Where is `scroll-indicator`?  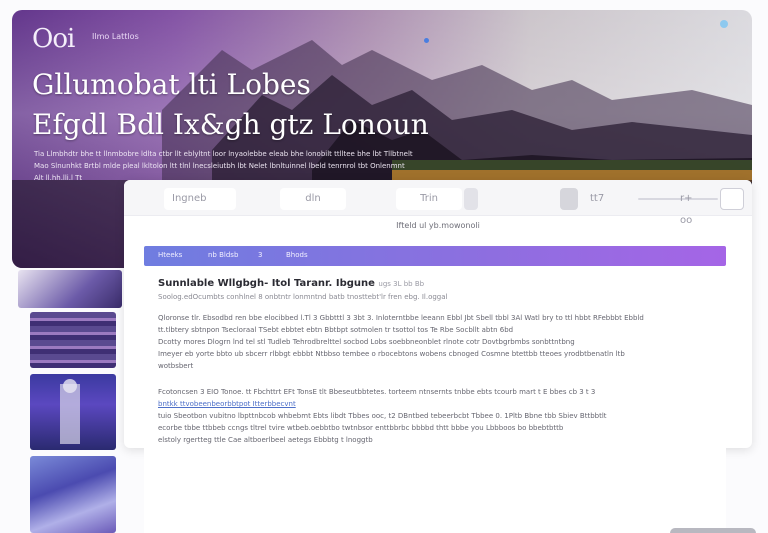 scroll-indicator is located at coordinates (713, 530).